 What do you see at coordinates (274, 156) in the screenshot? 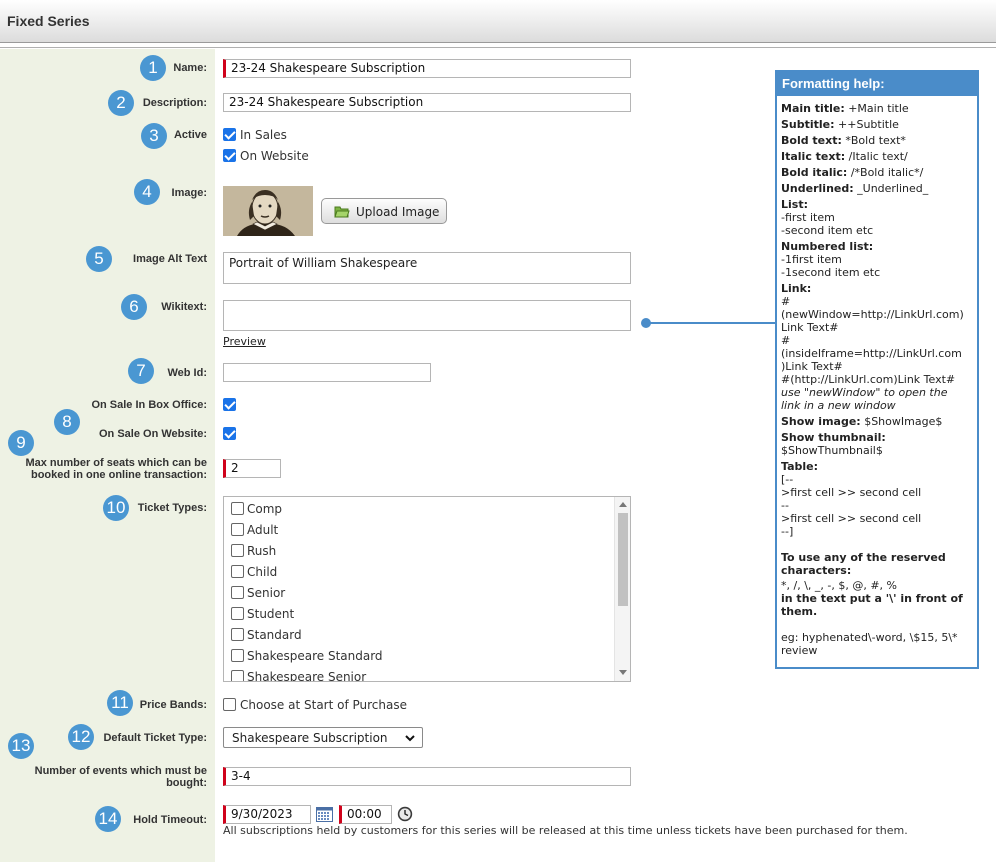
I see `on-website-label: On Website` at bounding box center [274, 156].